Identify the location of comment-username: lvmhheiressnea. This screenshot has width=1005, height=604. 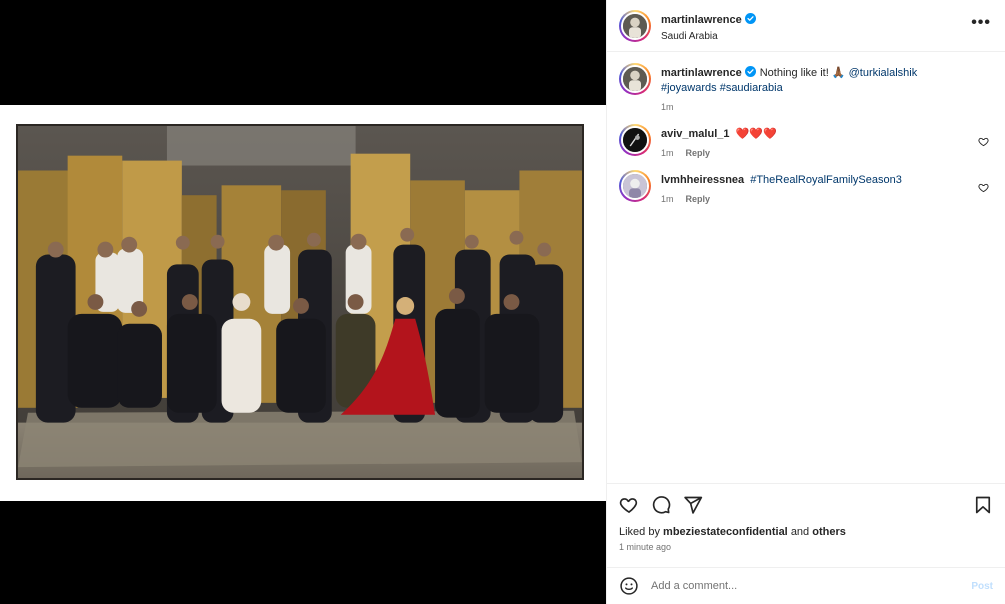
(702, 180).